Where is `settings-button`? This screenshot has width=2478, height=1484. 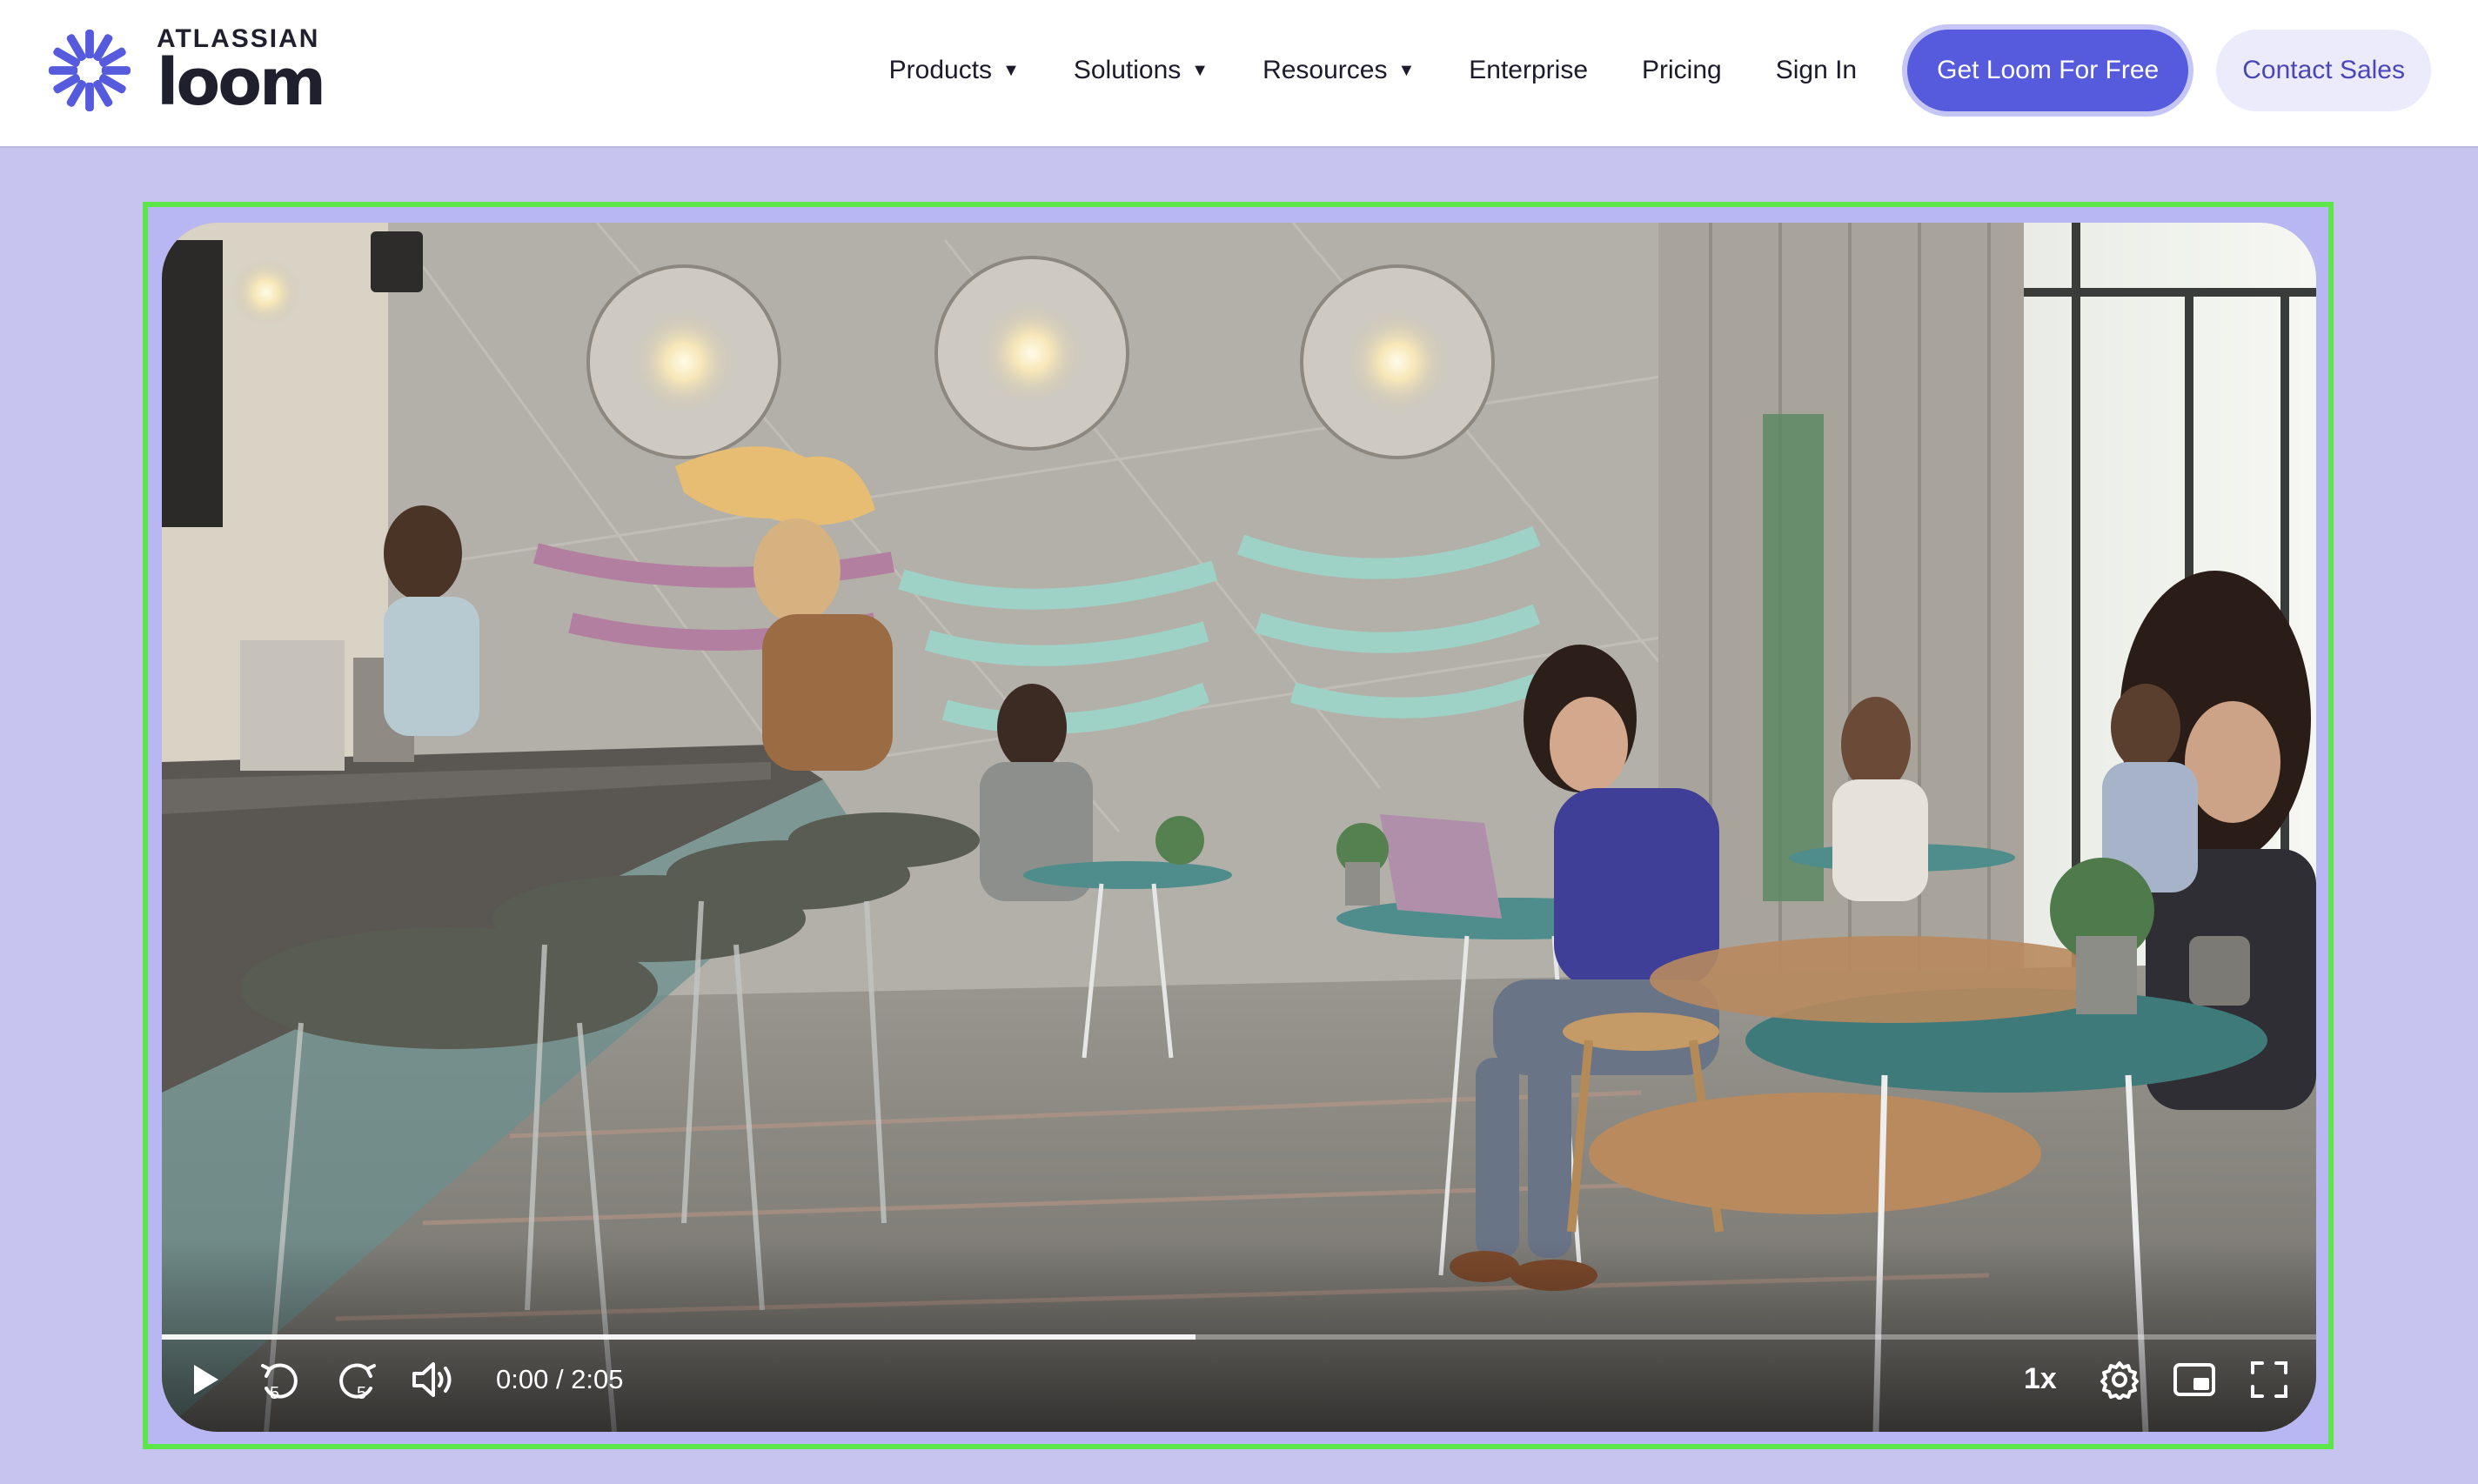 settings-button is located at coordinates (2119, 1380).